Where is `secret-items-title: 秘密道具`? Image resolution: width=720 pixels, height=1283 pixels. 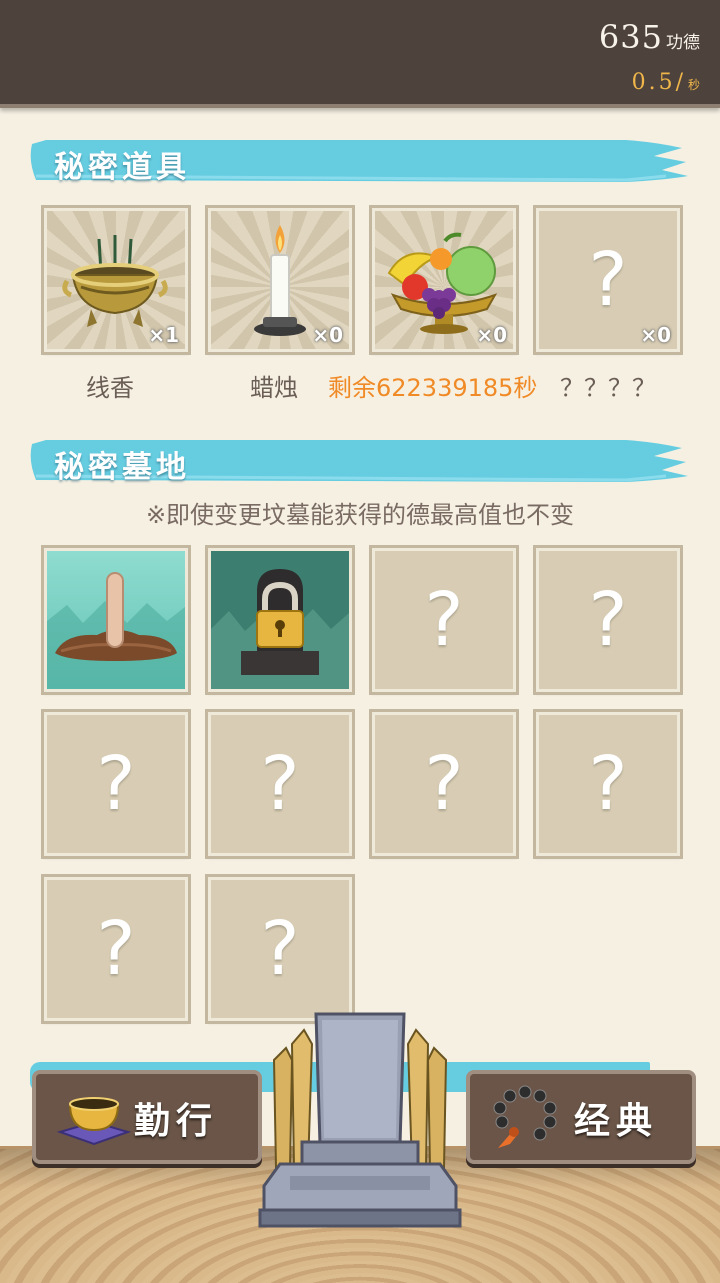
secret-items-title: 秘密道具 is located at coordinates (122, 167).